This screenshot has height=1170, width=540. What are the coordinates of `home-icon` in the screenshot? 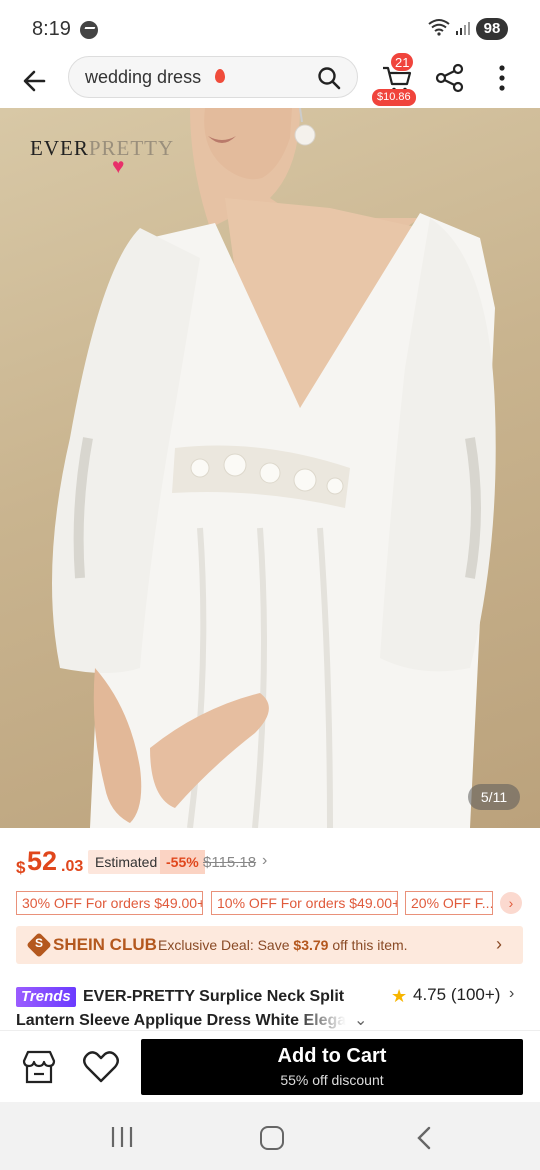 It's located at (272, 1138).